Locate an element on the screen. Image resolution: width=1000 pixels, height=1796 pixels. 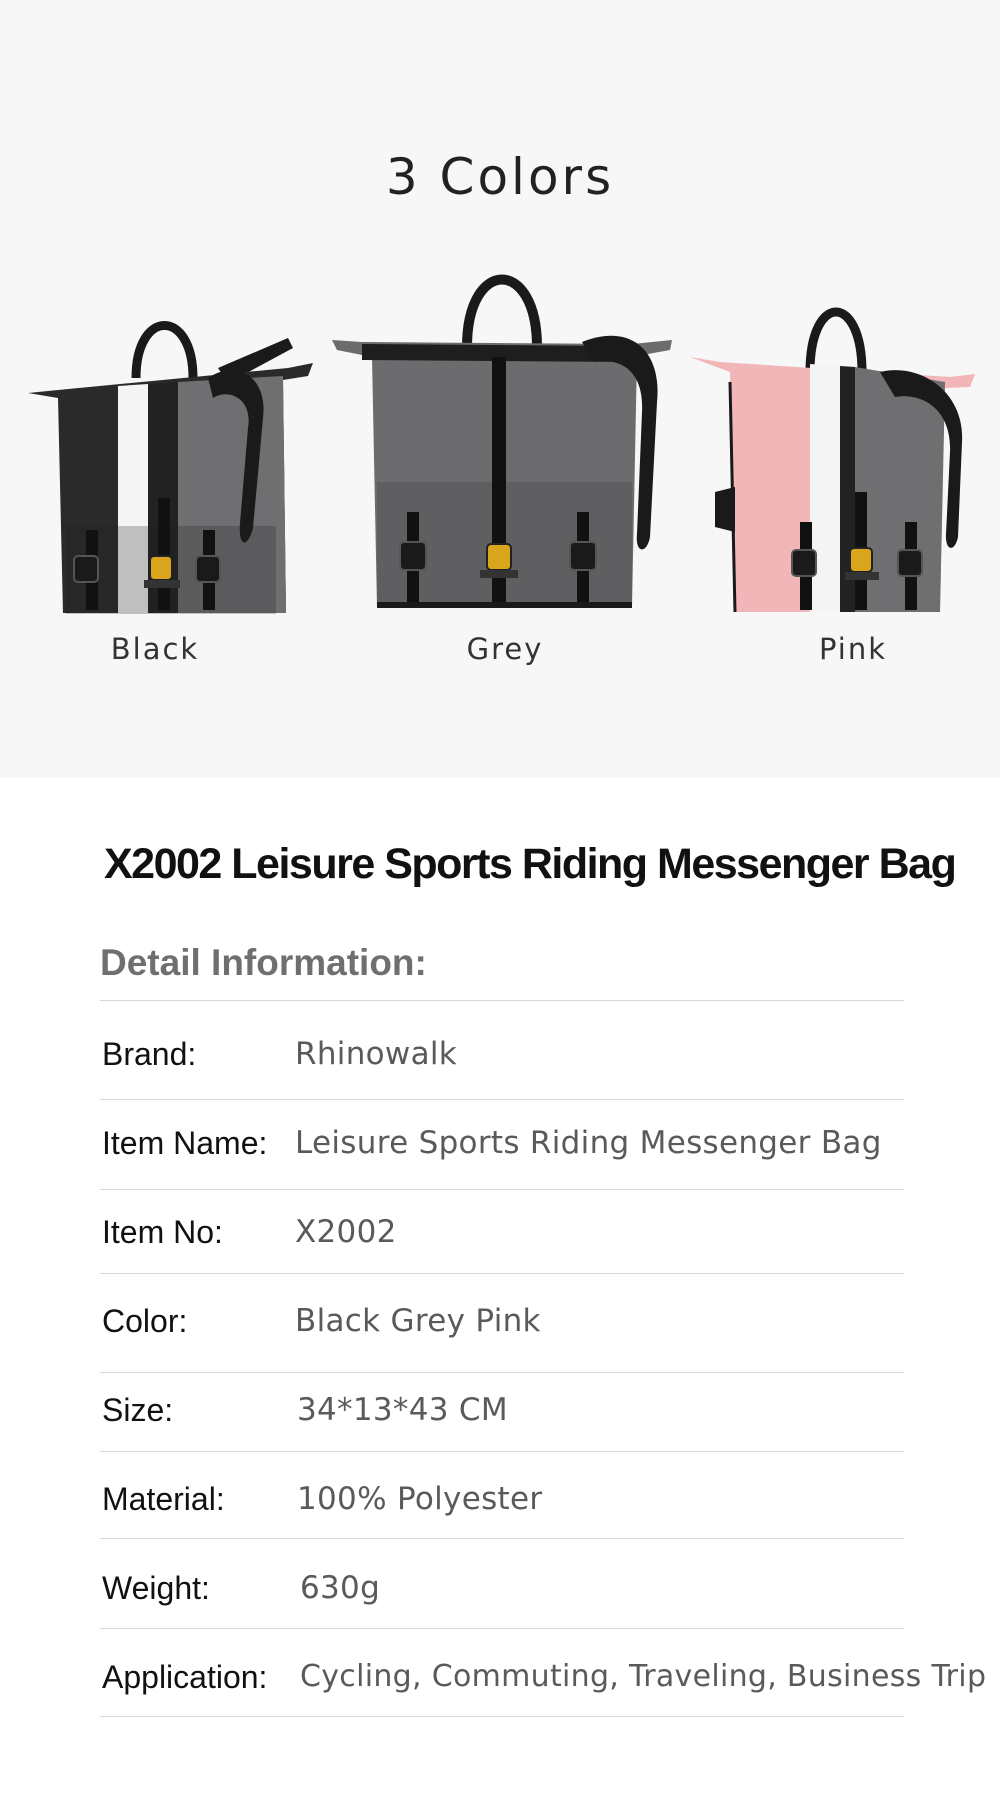
colors-title: 3 Colors is located at coordinates (500, 177).